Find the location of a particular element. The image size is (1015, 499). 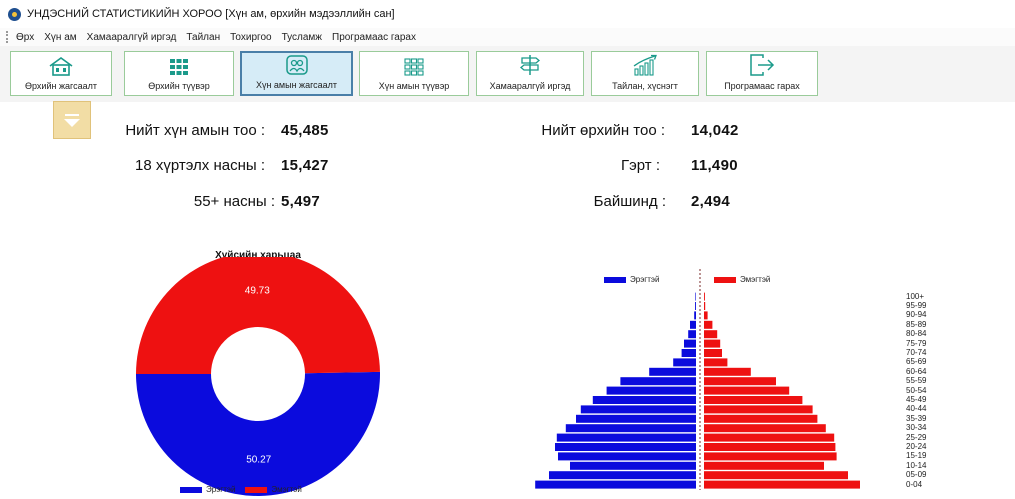

menu-settings: Тохиргоо is located at coordinates (250, 37).